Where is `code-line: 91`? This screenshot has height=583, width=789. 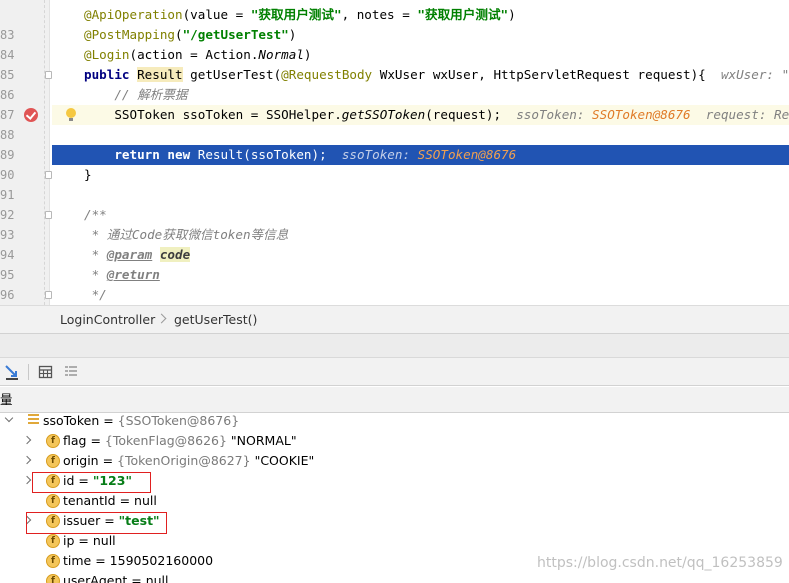 code-line: 91 is located at coordinates (394, 195).